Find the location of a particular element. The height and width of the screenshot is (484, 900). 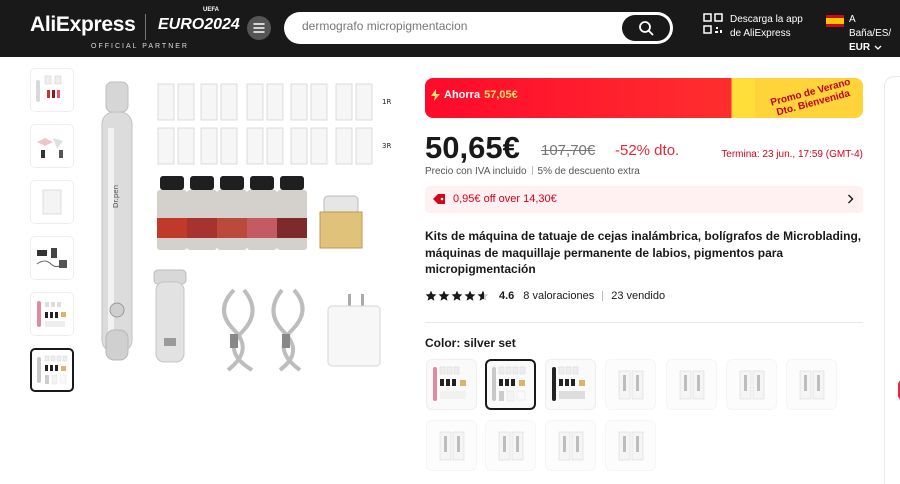

app-line-2: de AliExpress is located at coordinates (760, 33).